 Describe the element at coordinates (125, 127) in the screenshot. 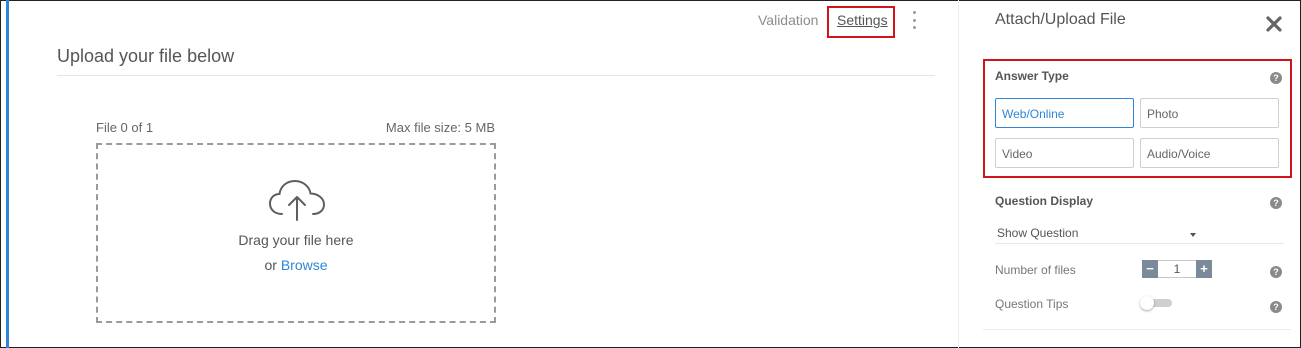

I see `file-count: File 0 of 1` at that location.